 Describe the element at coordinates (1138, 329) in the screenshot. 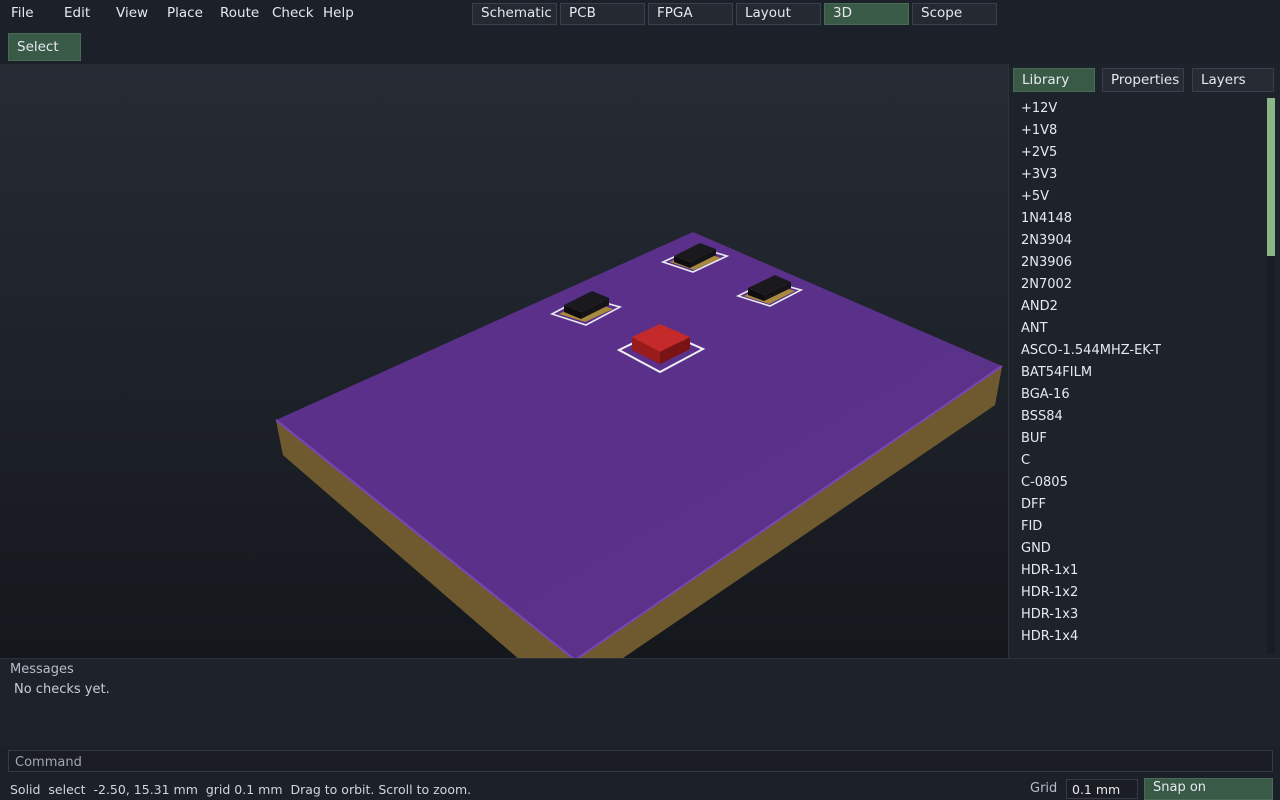

I see `library-item: ANT` at that location.